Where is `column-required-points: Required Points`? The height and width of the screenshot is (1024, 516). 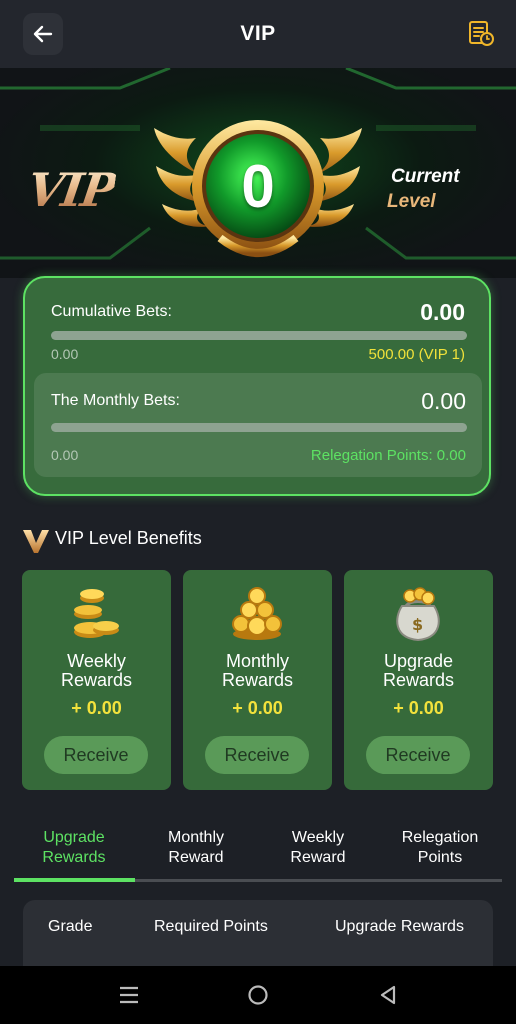
column-required-points: Required Points is located at coordinates (211, 926).